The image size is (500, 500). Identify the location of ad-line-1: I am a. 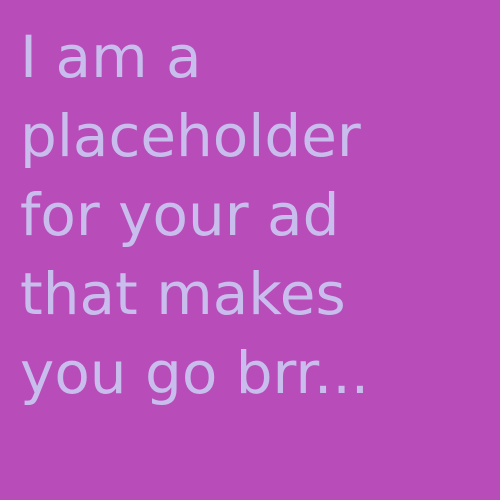
(111, 57).